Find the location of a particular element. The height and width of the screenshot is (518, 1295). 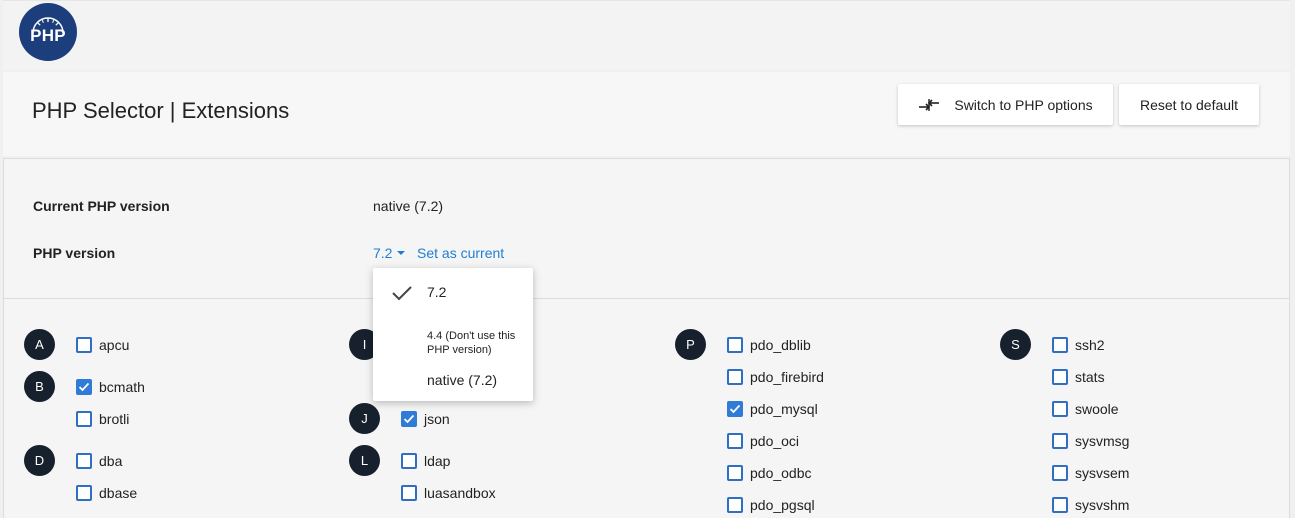

letter-badge: D is located at coordinates (39, 460).